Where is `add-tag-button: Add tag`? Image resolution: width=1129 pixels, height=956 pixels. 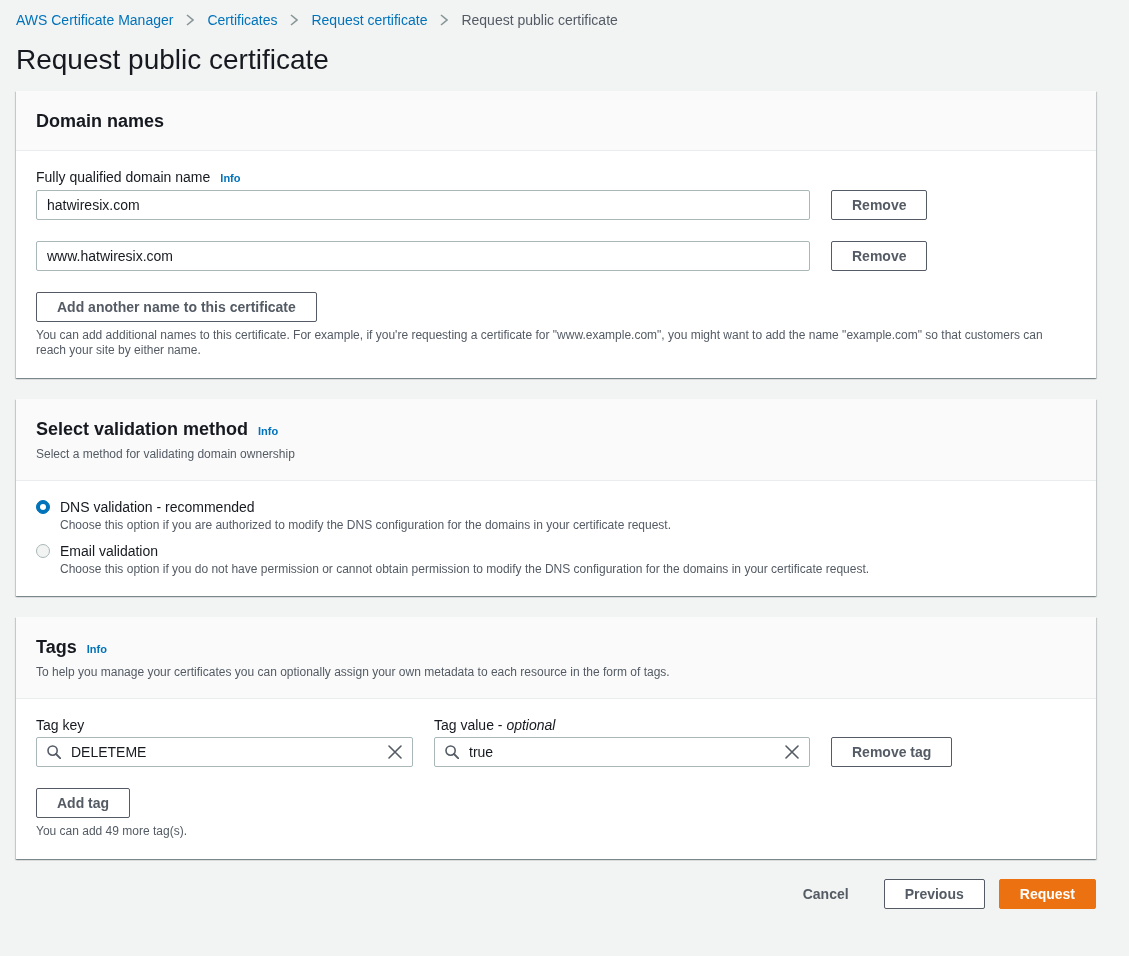 add-tag-button: Add tag is located at coordinates (83, 803).